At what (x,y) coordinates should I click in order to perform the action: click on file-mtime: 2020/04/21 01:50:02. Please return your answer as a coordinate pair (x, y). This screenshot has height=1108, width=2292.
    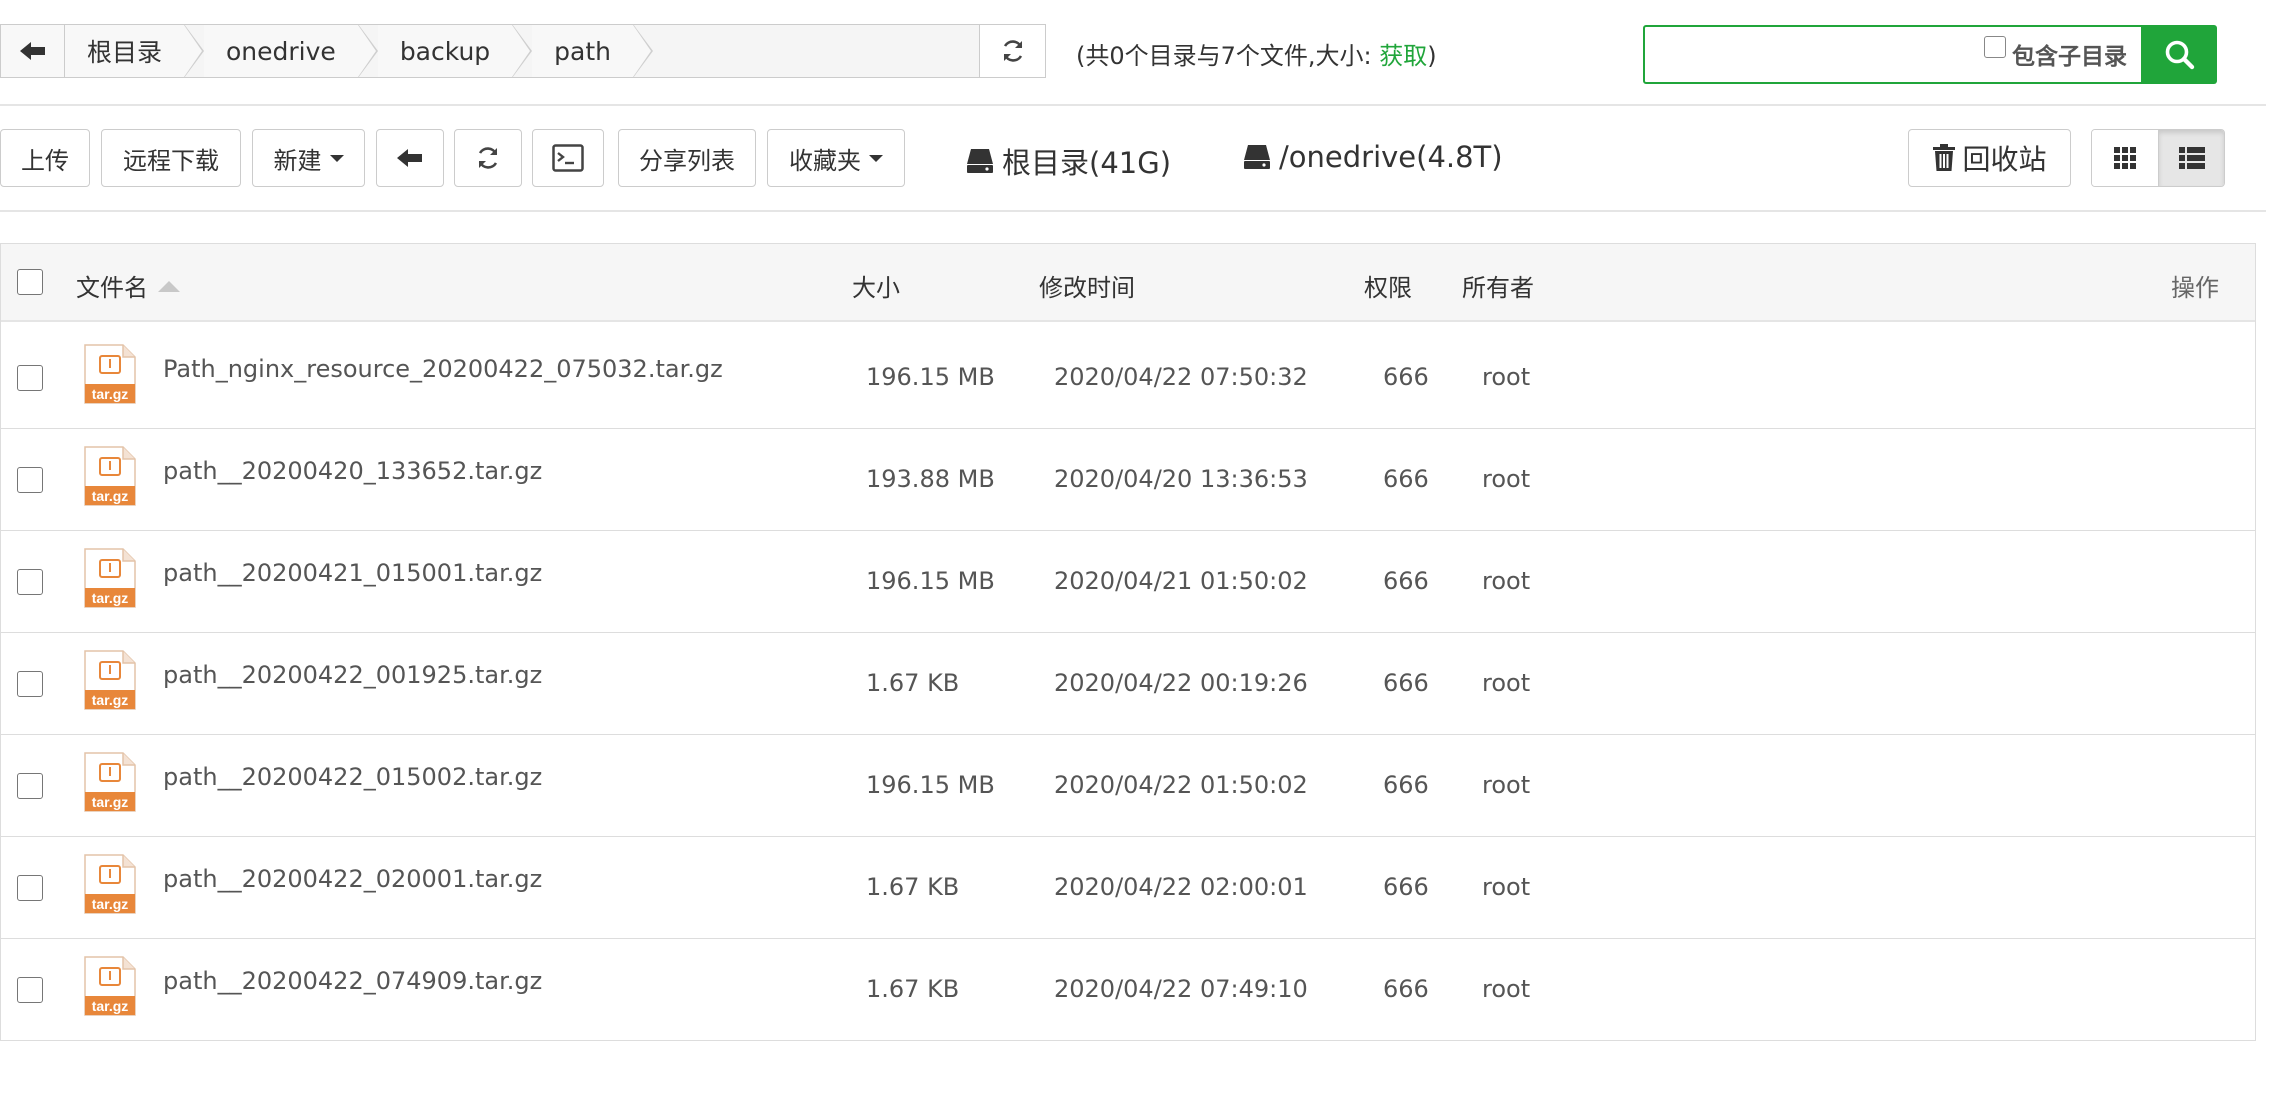
    Looking at the image, I should click on (1181, 581).